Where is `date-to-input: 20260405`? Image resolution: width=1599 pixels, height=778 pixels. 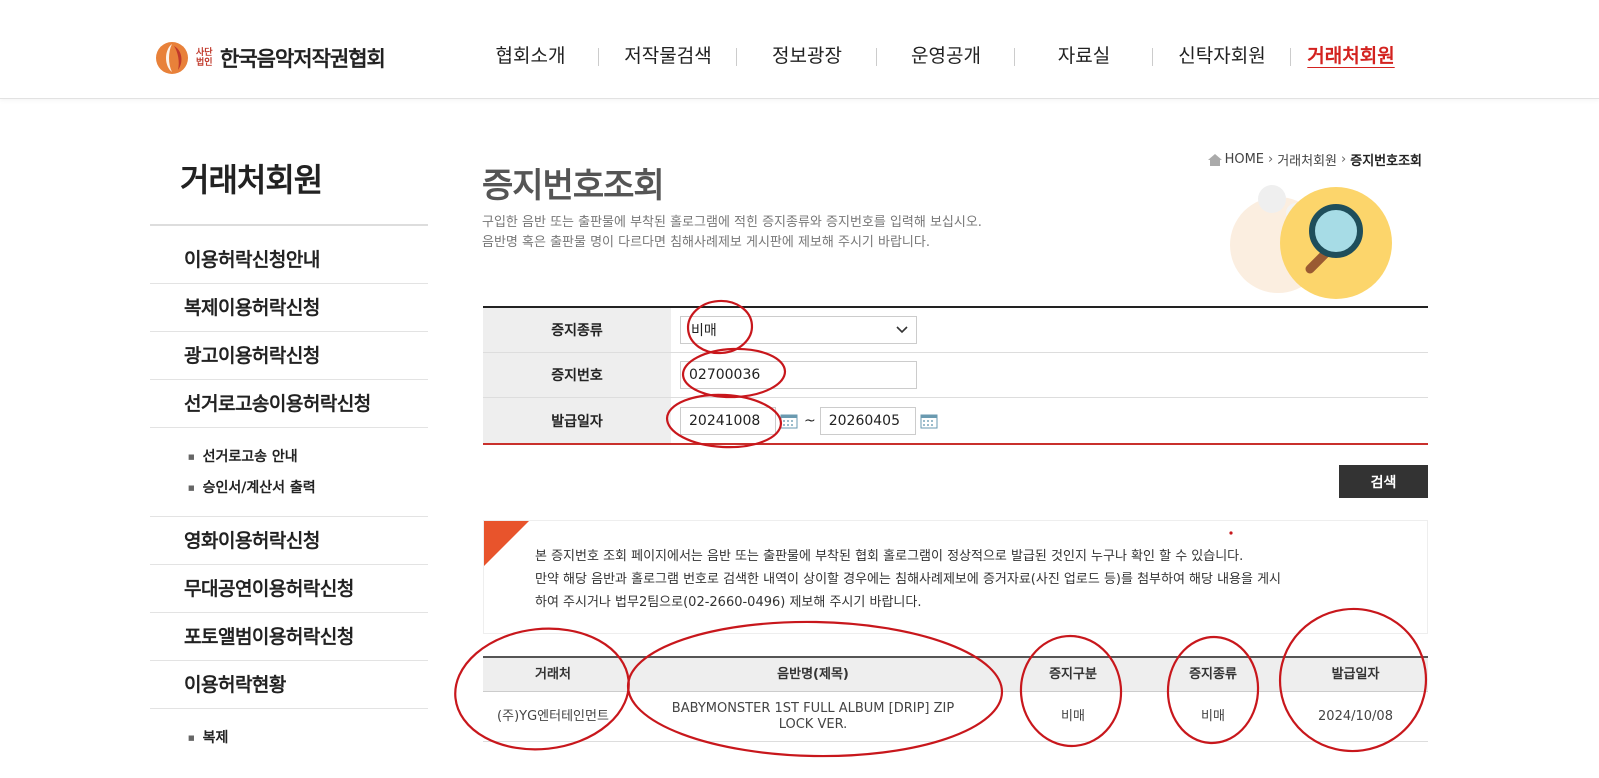
date-to-input: 20260405 is located at coordinates (867, 420).